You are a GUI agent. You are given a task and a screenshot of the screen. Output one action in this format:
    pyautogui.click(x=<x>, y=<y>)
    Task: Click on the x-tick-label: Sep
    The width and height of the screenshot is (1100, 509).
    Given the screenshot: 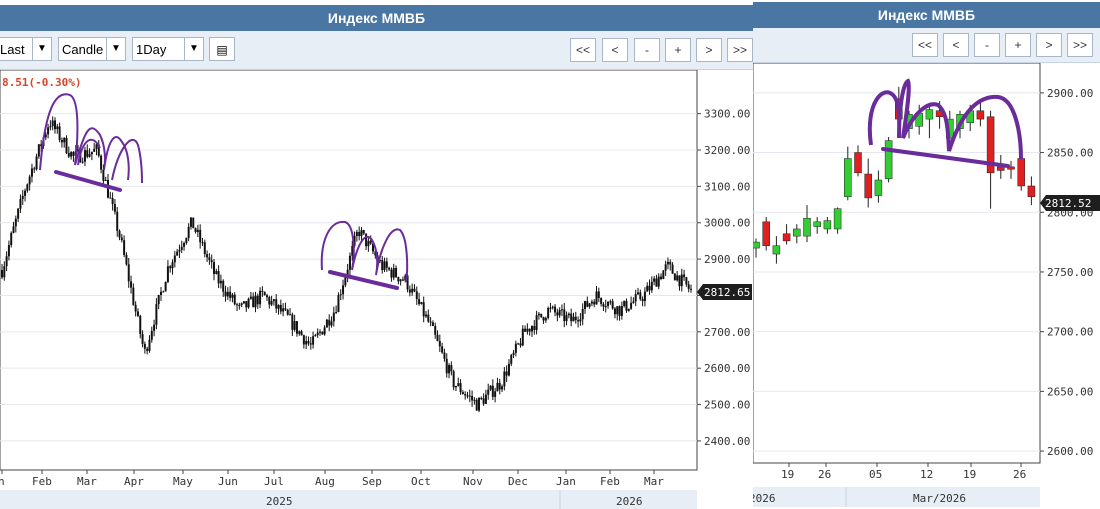 What is the action you would take?
    pyautogui.click(x=372, y=481)
    